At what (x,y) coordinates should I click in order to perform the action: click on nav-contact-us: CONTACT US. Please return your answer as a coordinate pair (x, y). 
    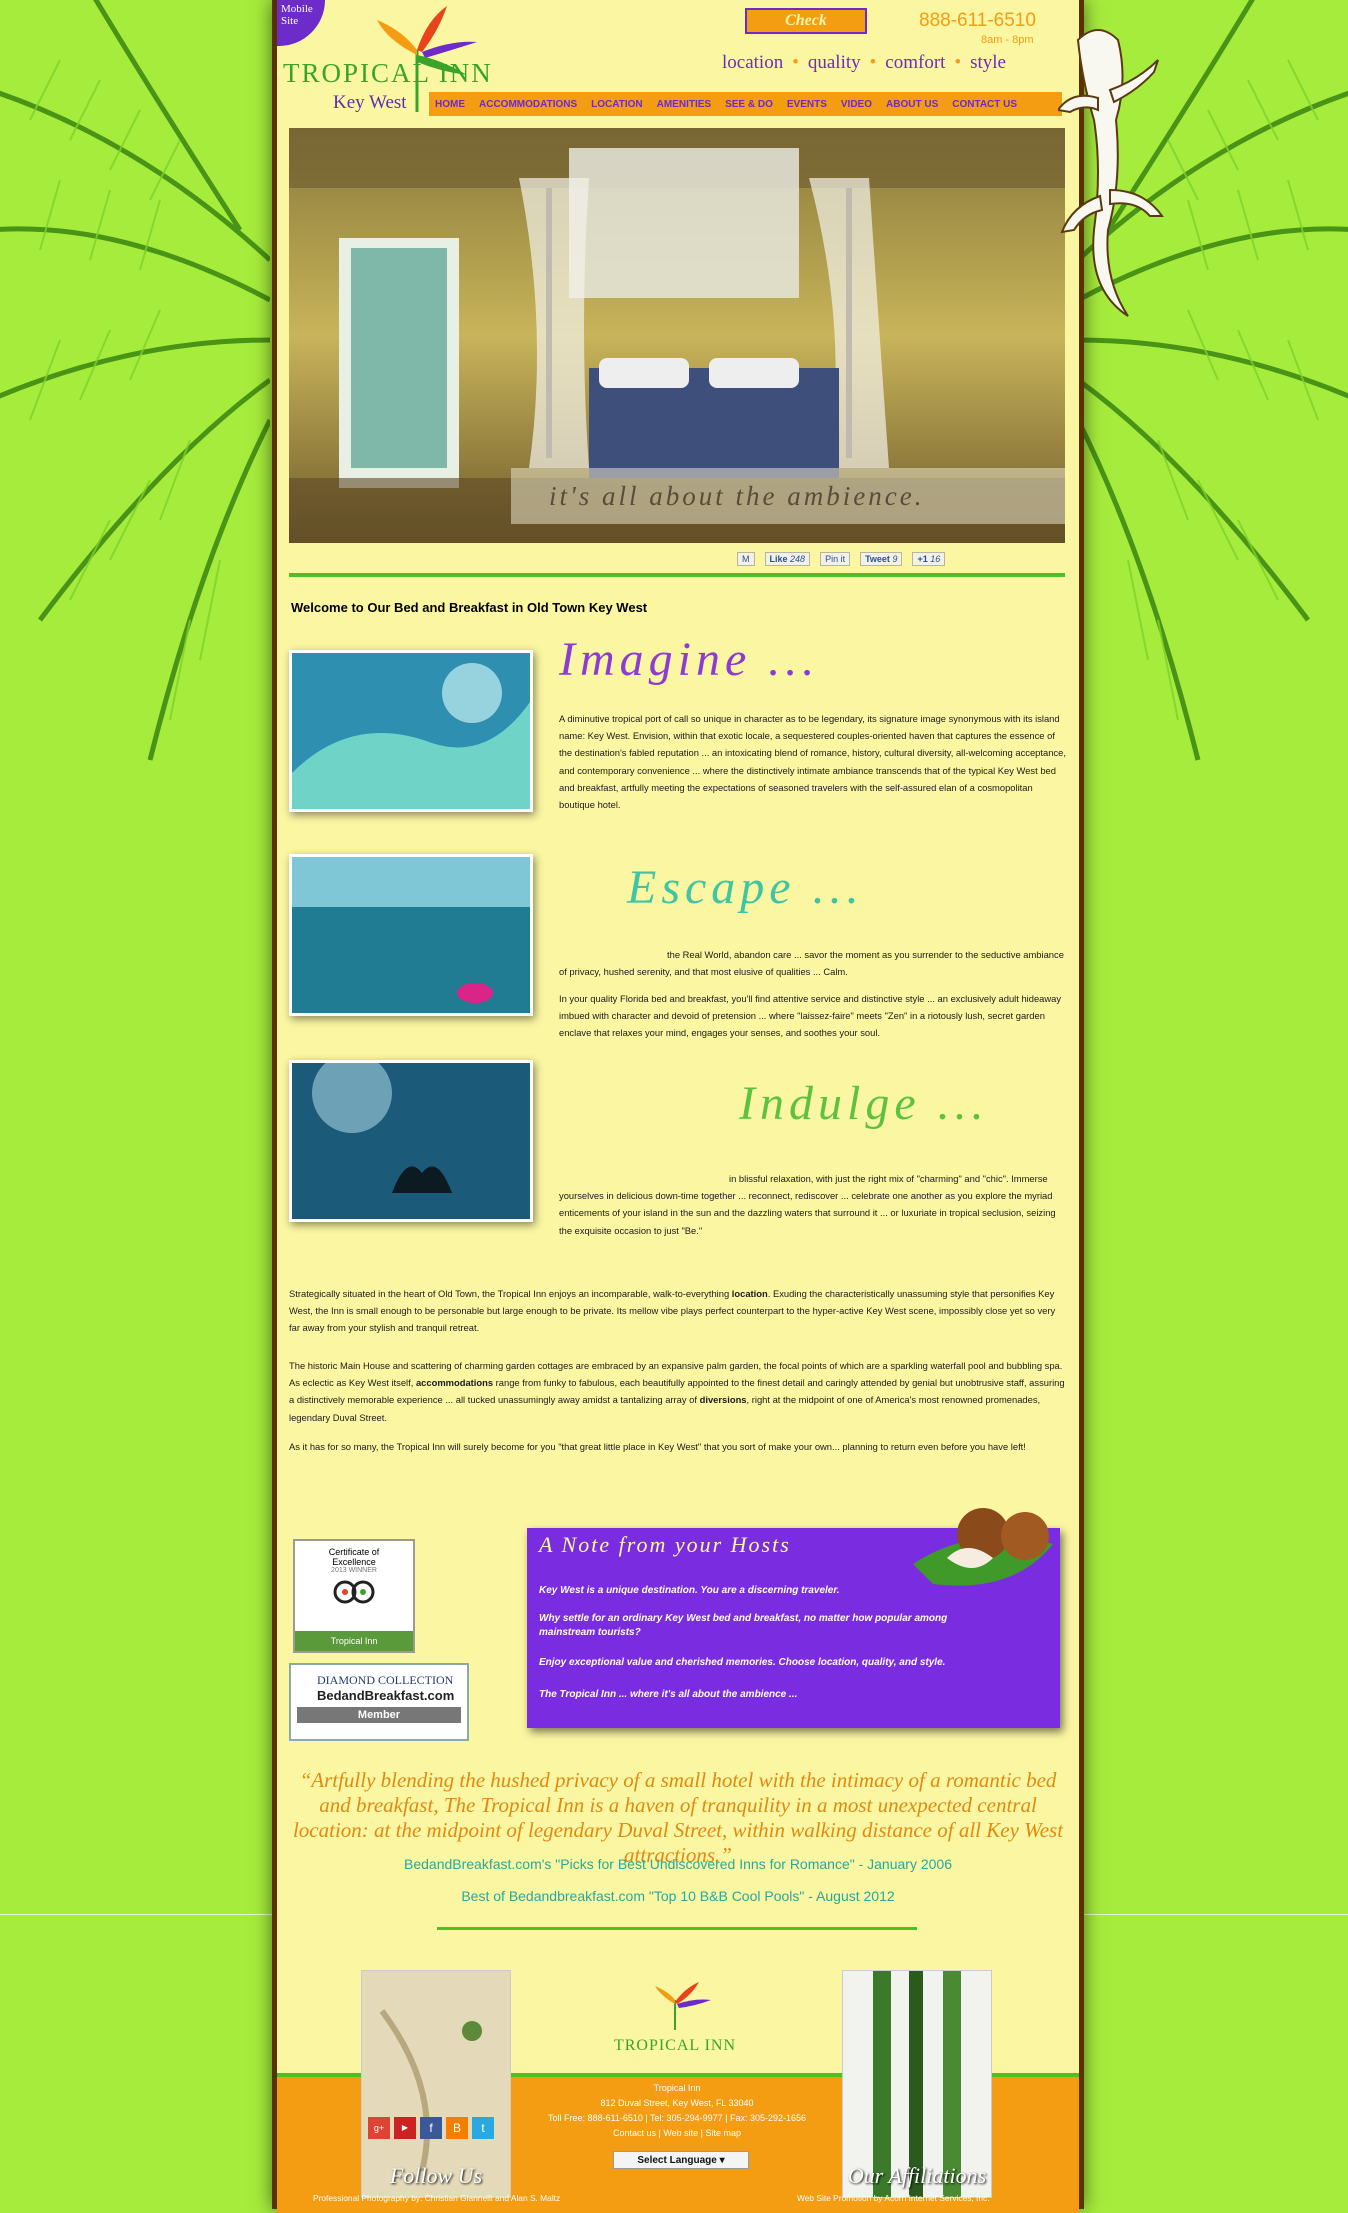
    Looking at the image, I should click on (984, 104).